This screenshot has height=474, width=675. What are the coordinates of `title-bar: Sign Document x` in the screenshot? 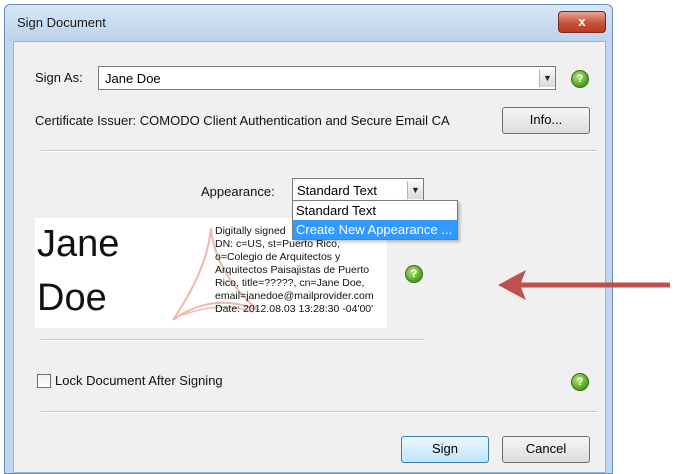 It's located at (308, 23).